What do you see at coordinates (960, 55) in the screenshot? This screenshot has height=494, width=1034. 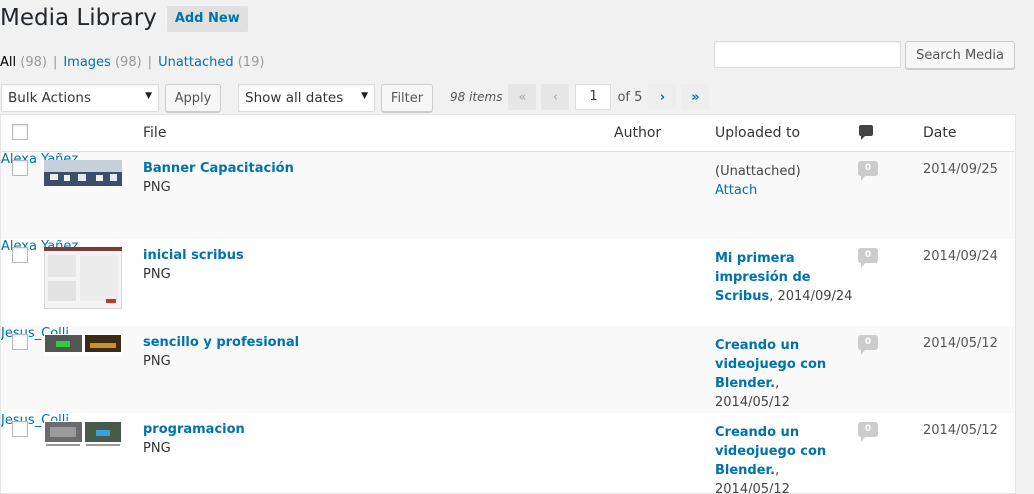 I see `search-media-button: Search Media` at bounding box center [960, 55].